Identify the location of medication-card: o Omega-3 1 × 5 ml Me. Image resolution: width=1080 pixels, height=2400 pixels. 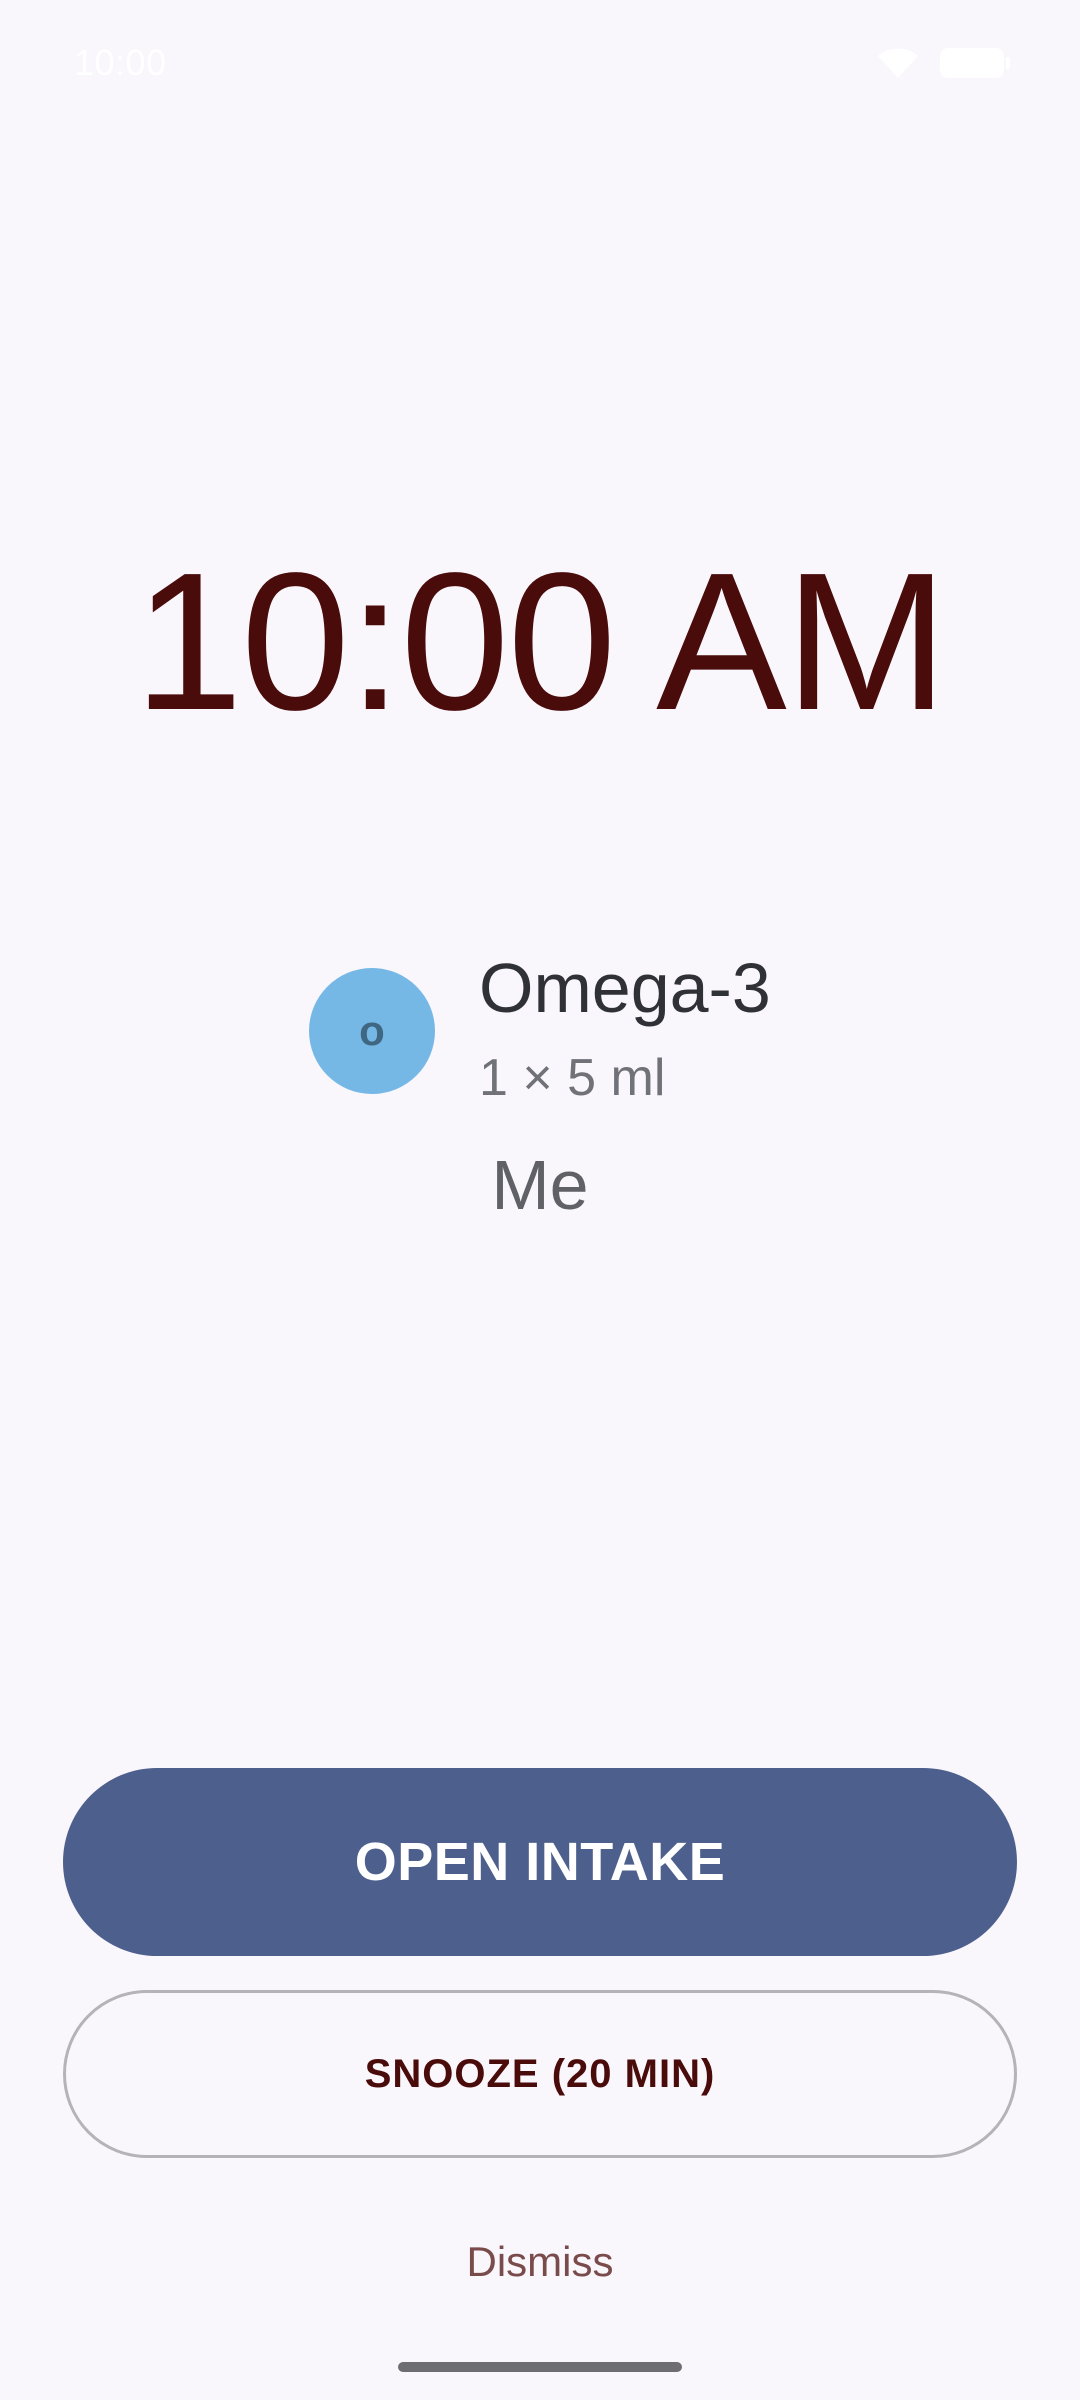
(540, 1090).